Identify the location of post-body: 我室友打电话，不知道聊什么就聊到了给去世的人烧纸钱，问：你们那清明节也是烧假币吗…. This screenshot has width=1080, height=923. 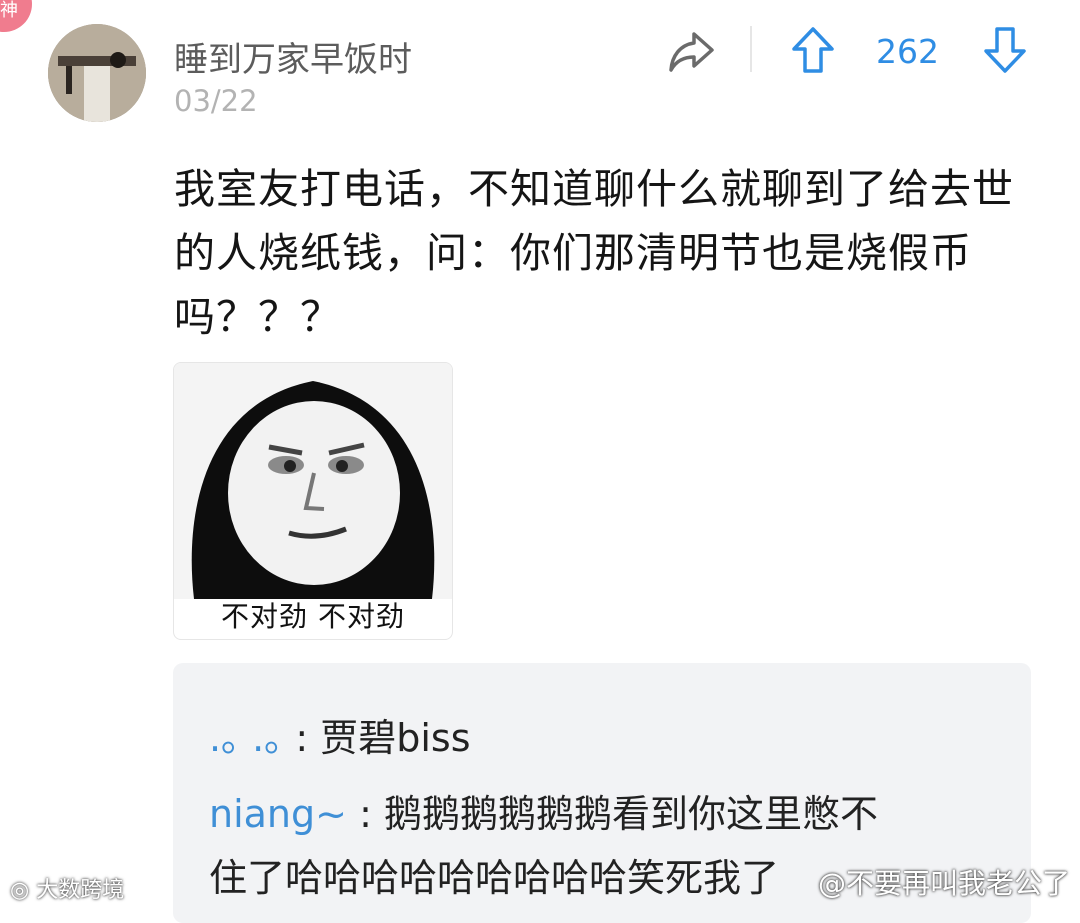
(594, 253).